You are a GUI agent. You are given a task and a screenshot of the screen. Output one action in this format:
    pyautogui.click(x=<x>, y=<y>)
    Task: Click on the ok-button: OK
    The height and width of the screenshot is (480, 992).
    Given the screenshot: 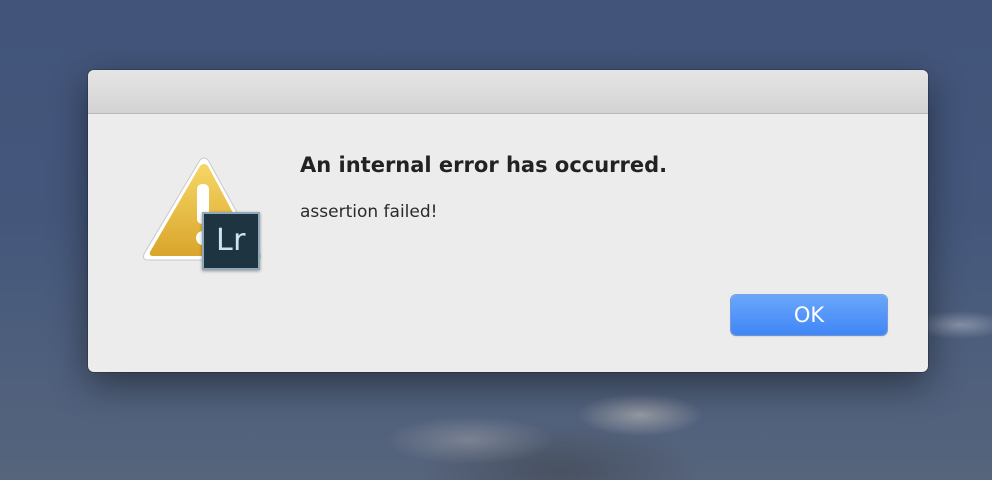 What is the action you would take?
    pyautogui.click(x=809, y=315)
    